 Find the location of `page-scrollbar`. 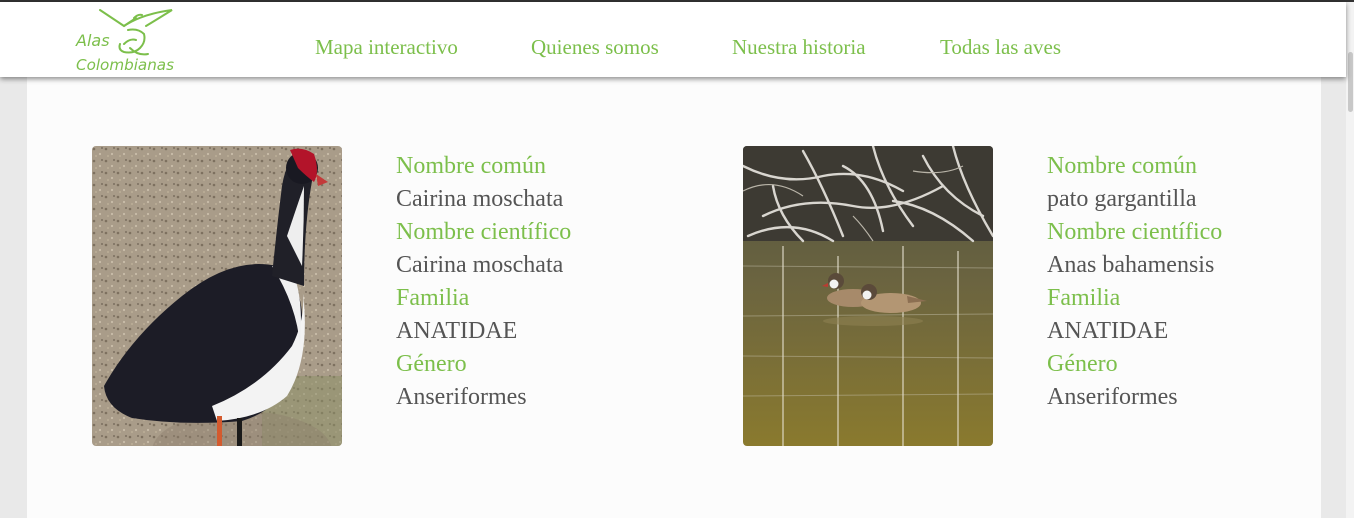

page-scrollbar is located at coordinates (1350, 260).